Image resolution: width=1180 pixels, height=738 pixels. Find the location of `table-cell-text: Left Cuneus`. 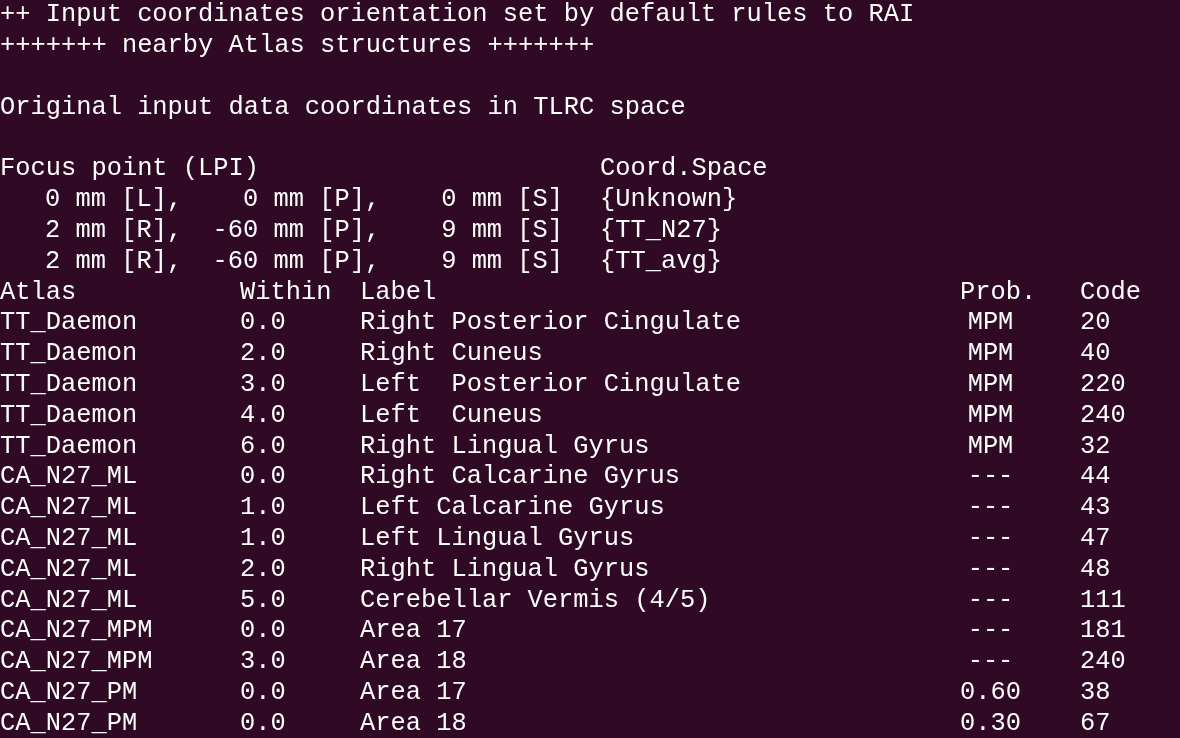

table-cell-text: Left Cuneus is located at coordinates (452, 415).